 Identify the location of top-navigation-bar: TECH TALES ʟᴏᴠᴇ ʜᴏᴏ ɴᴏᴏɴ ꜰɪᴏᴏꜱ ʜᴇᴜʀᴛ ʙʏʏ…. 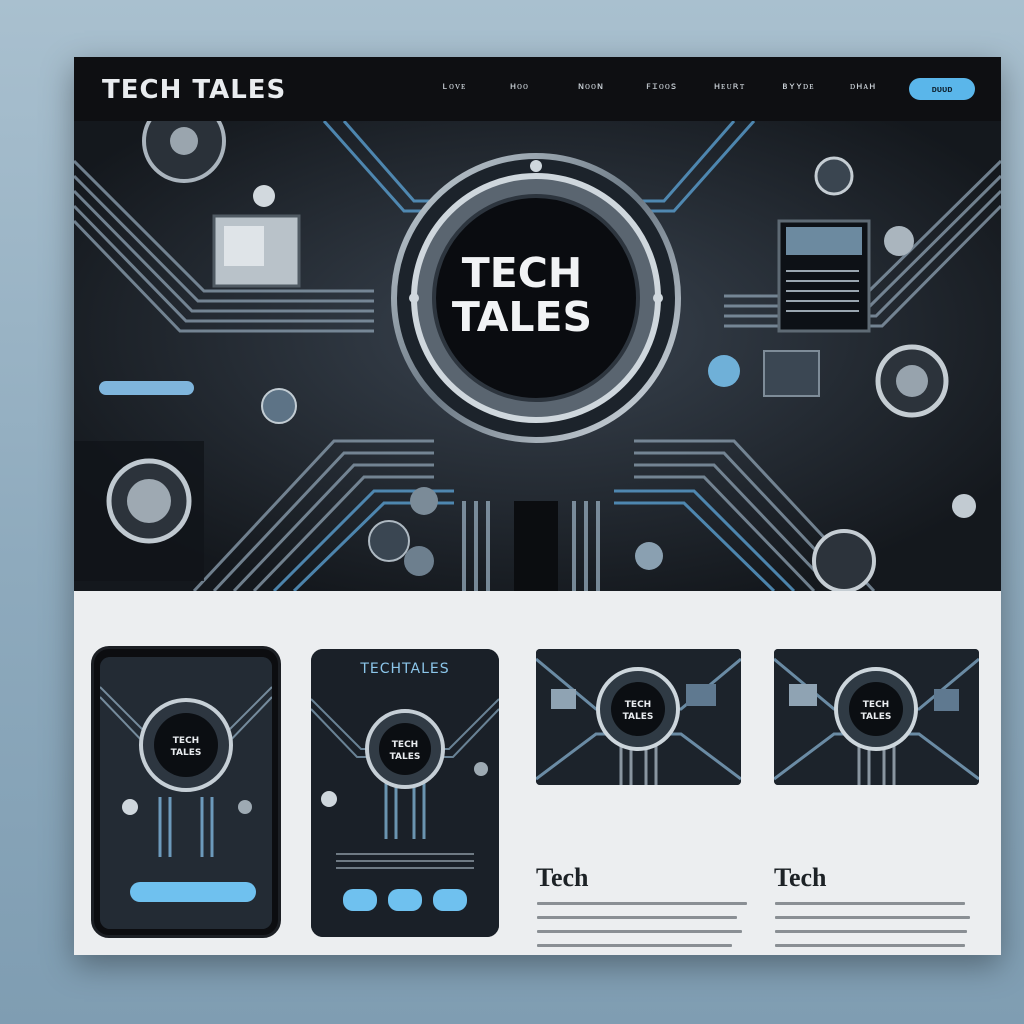
(537, 89).